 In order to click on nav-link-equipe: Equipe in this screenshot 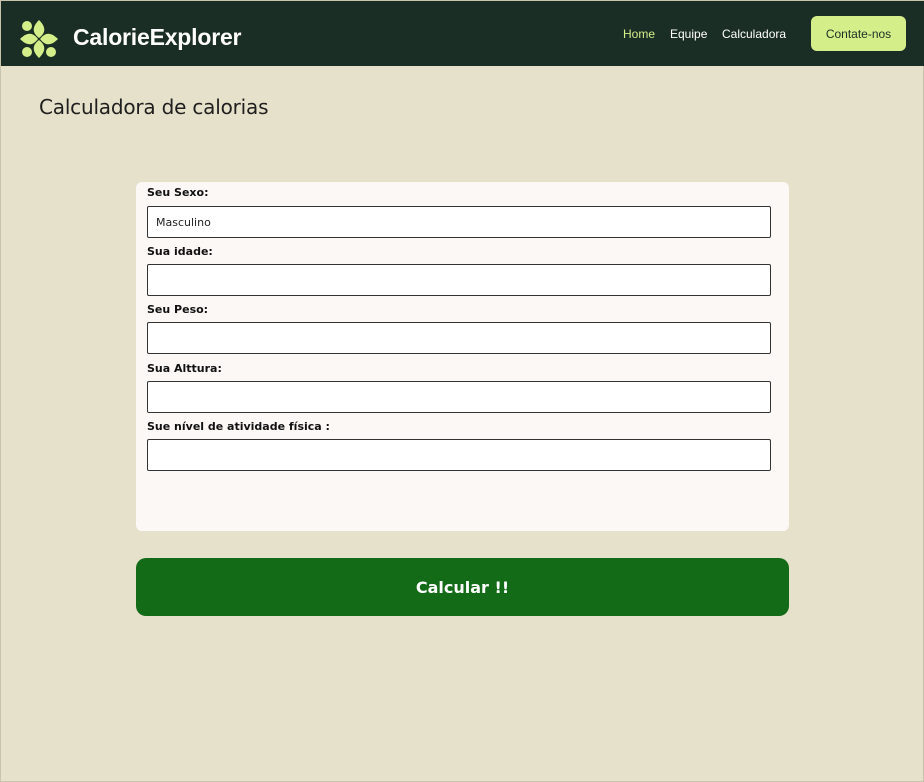, I will do `click(688, 34)`.